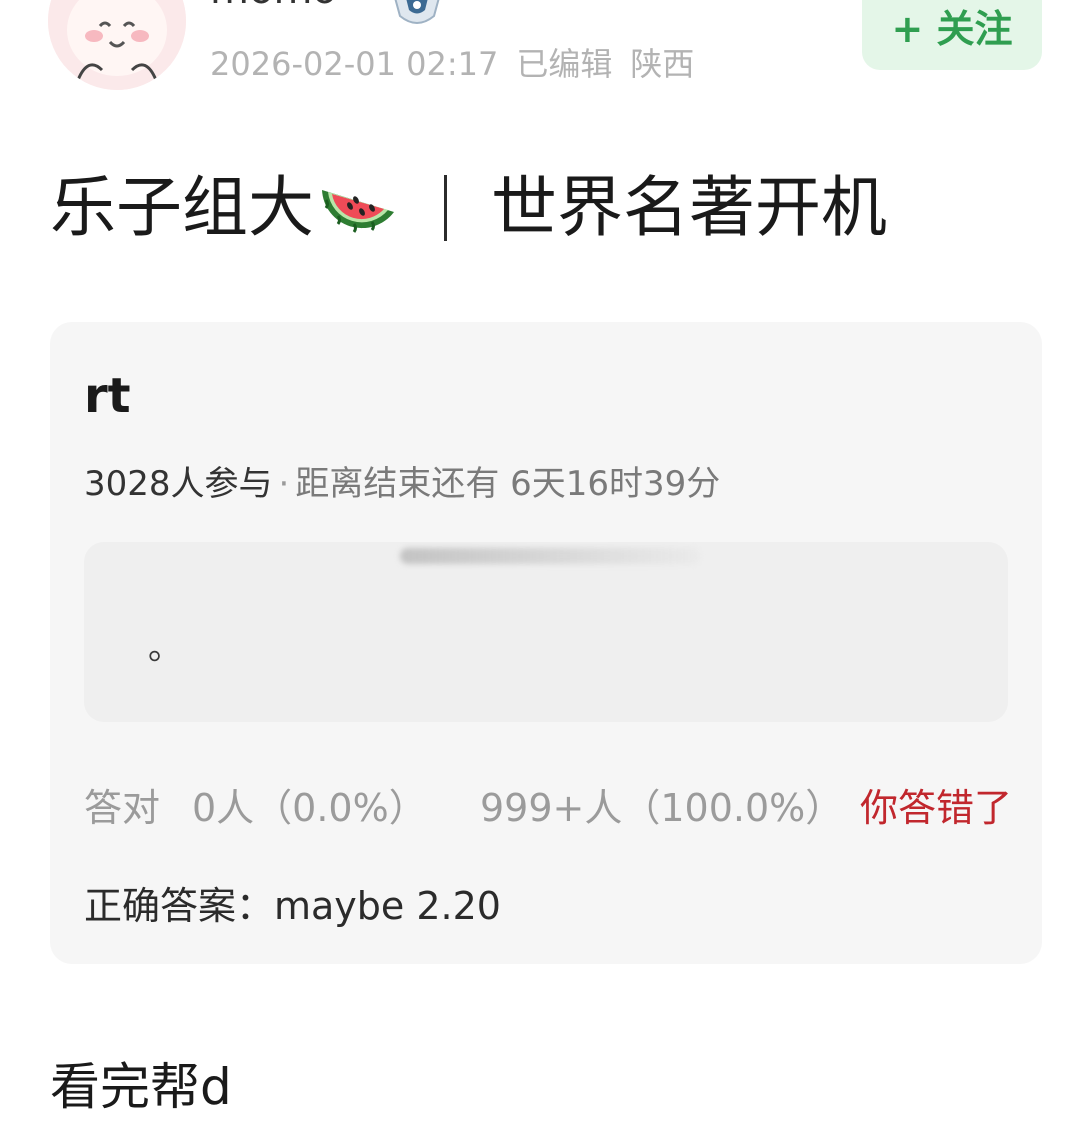 This screenshot has width=1080, height=1122. Describe the element at coordinates (354, 64) in the screenshot. I see `post-timestamp: 2026-02-01 02:17` at that location.